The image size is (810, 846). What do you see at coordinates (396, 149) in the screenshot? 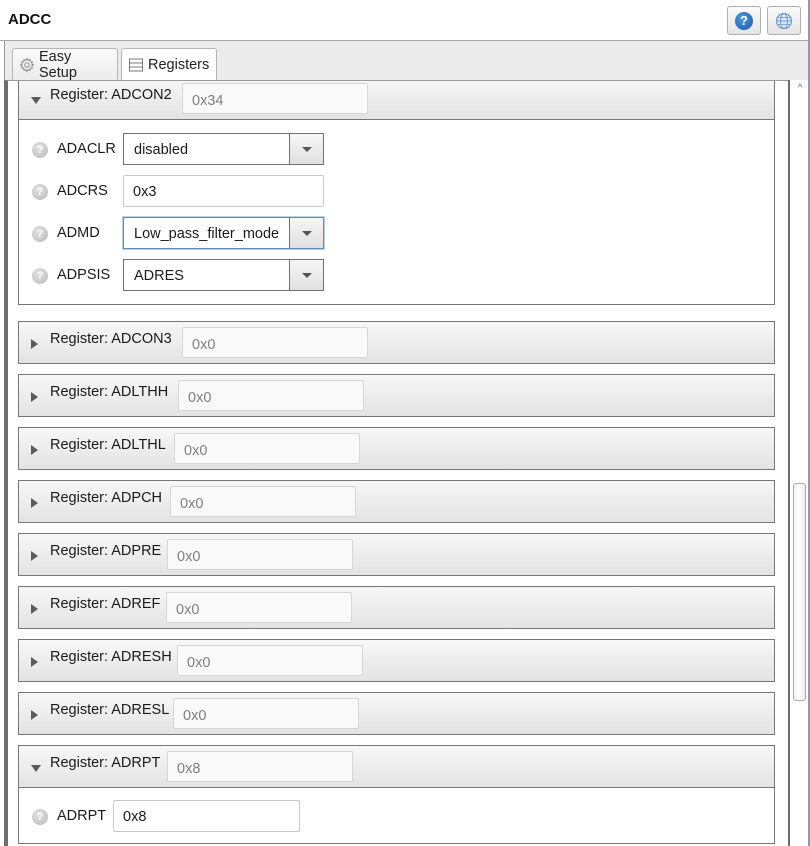
I see `field-row-adaclr: ? ADACLR disabled` at bounding box center [396, 149].